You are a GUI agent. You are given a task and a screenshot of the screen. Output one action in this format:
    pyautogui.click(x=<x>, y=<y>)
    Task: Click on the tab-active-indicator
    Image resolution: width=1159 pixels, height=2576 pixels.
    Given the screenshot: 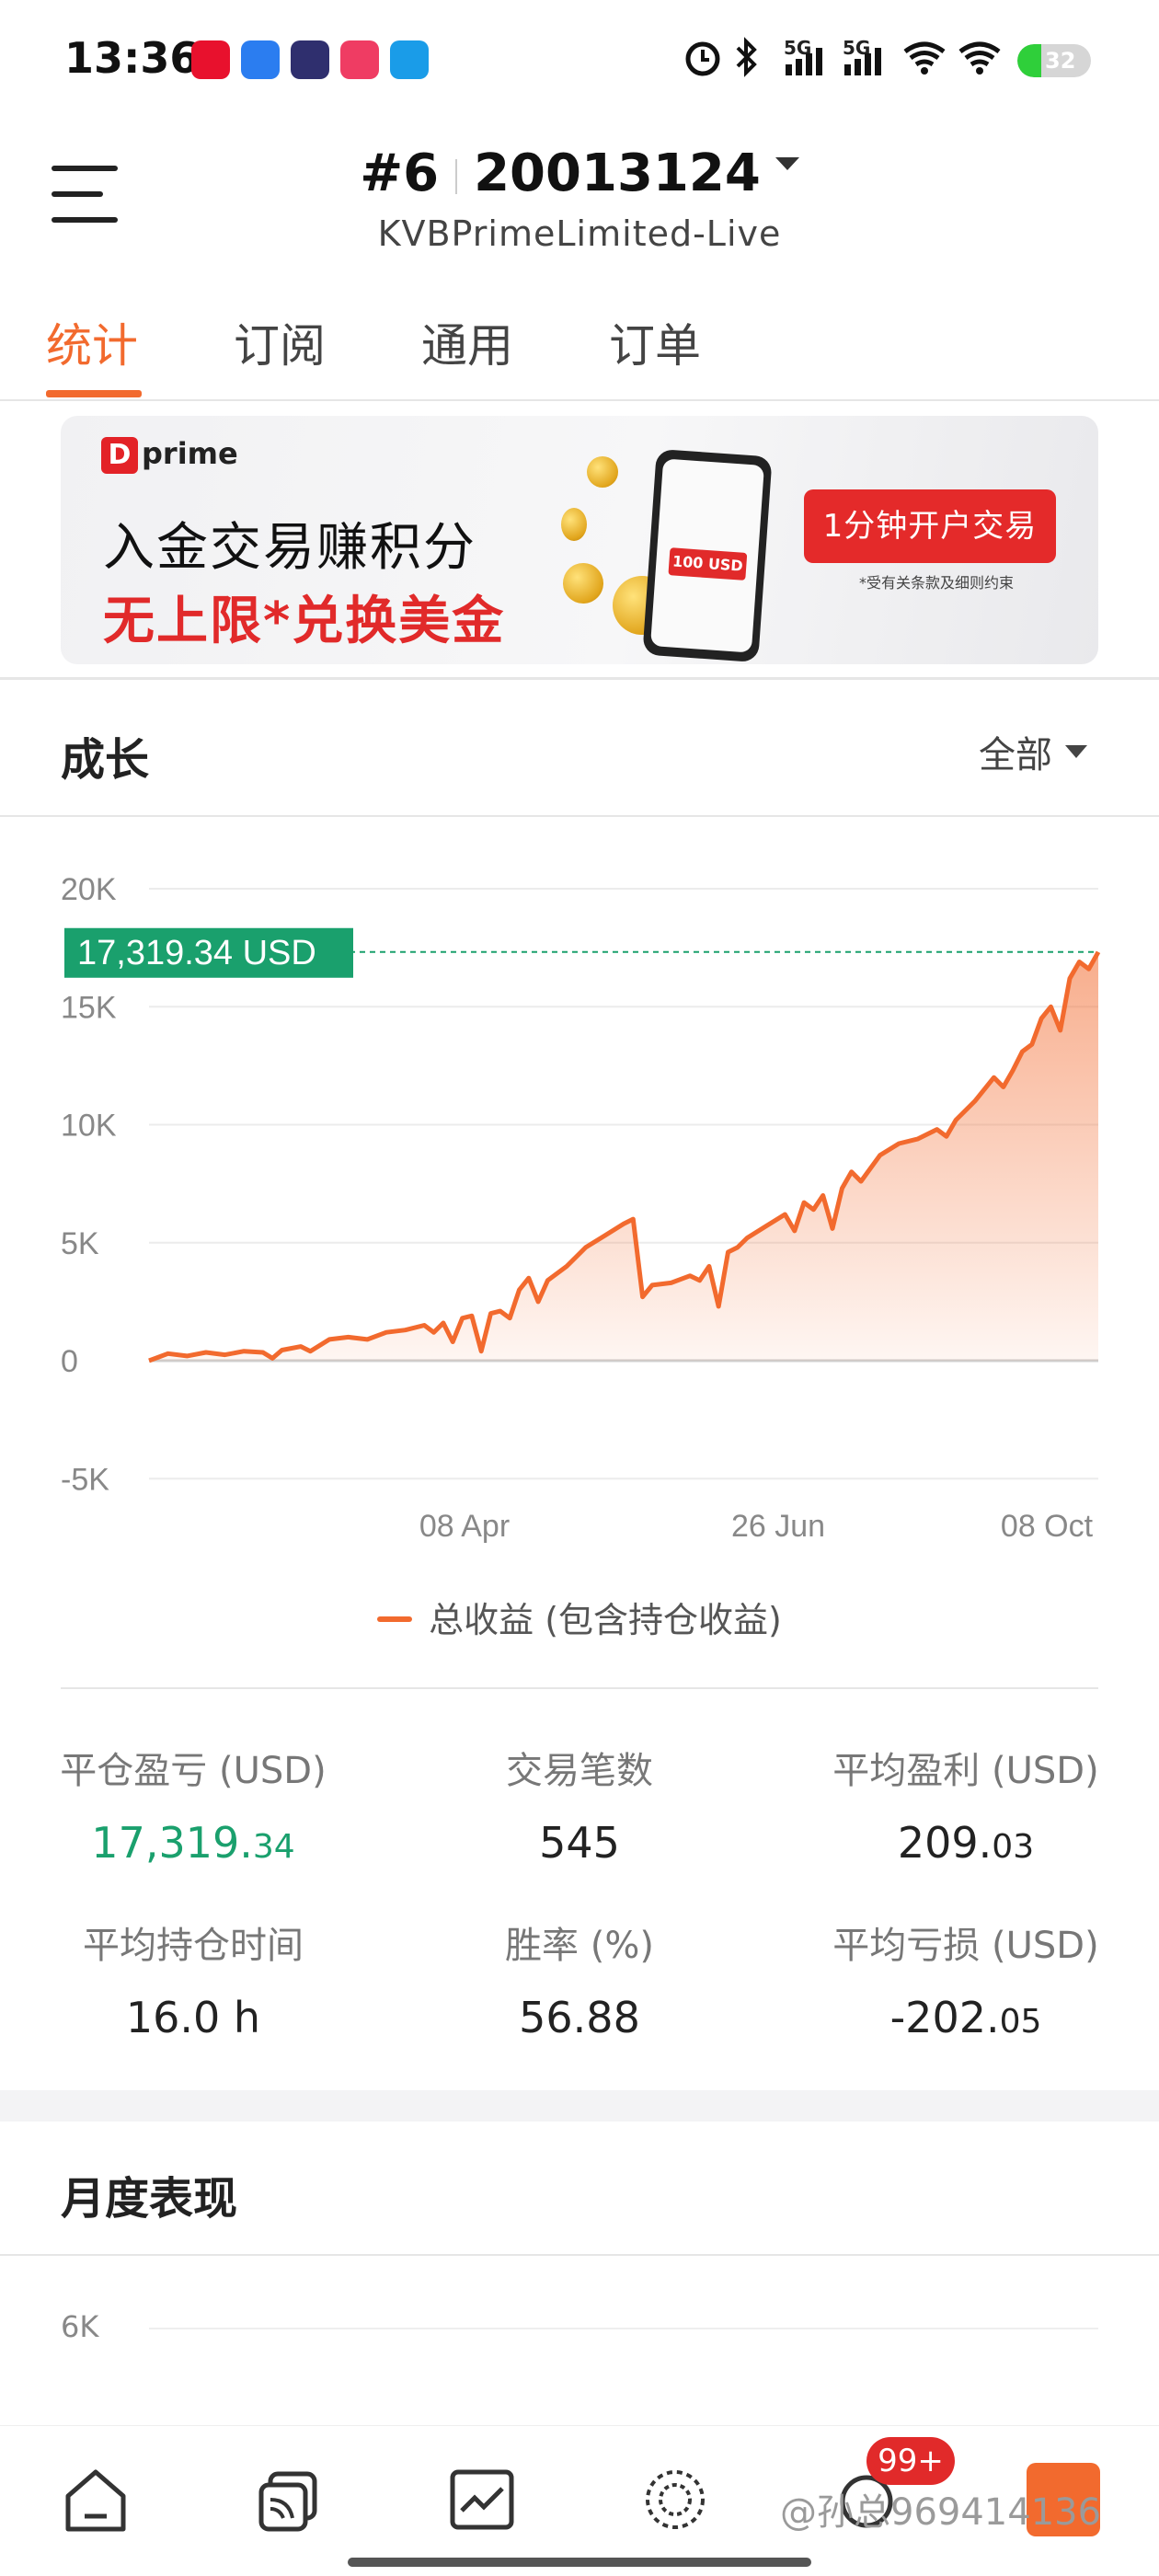 What is the action you would take?
    pyautogui.click(x=94, y=393)
    